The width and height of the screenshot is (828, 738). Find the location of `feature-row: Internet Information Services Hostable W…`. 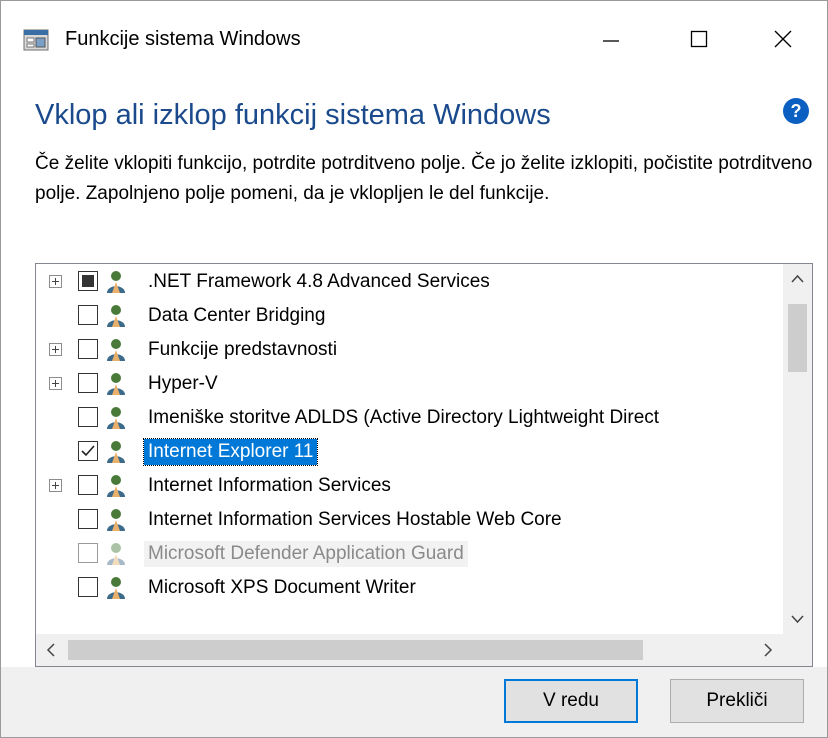

feature-row: Internet Information Services Hostable W… is located at coordinates (409, 519).